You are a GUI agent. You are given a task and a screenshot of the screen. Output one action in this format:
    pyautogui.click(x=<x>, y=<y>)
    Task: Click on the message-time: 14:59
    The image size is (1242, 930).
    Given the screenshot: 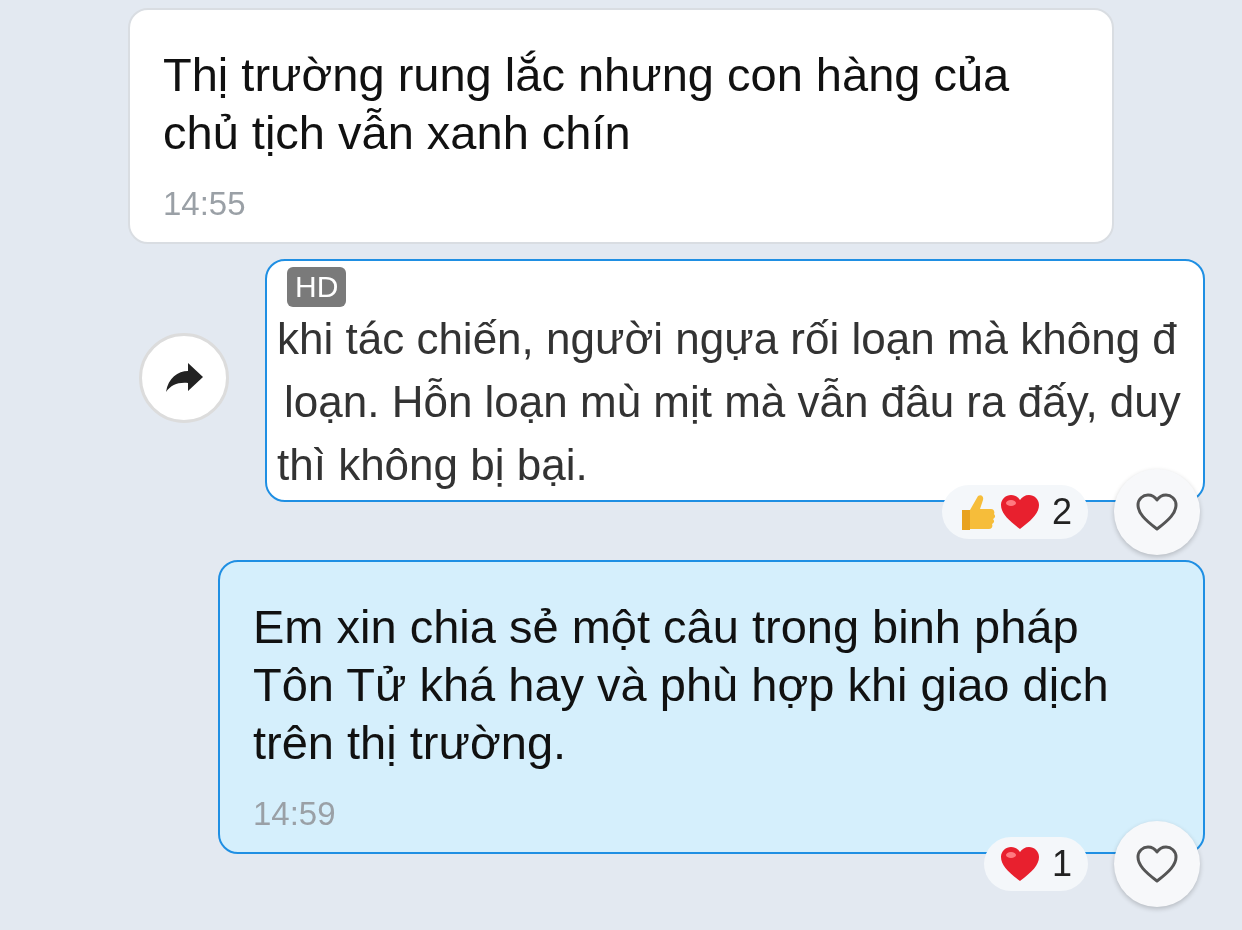 What is the action you would take?
    pyautogui.click(x=294, y=814)
    